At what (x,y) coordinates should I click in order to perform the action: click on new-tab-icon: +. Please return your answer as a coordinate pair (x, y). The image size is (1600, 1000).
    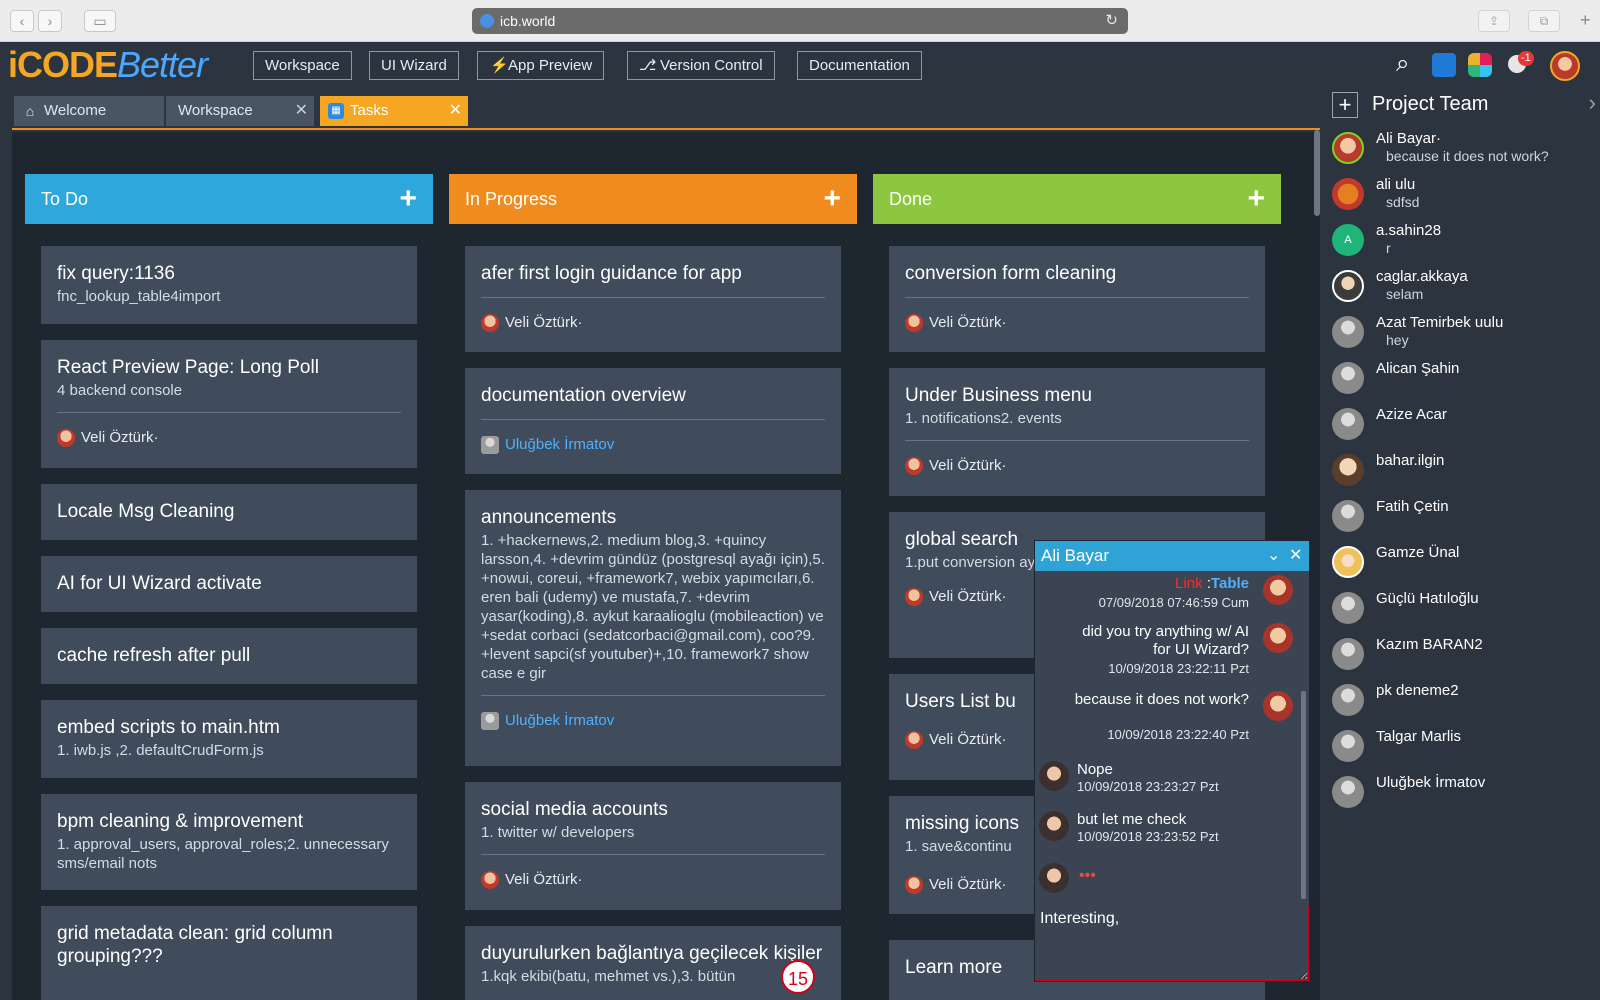
    Looking at the image, I should click on (1585, 20).